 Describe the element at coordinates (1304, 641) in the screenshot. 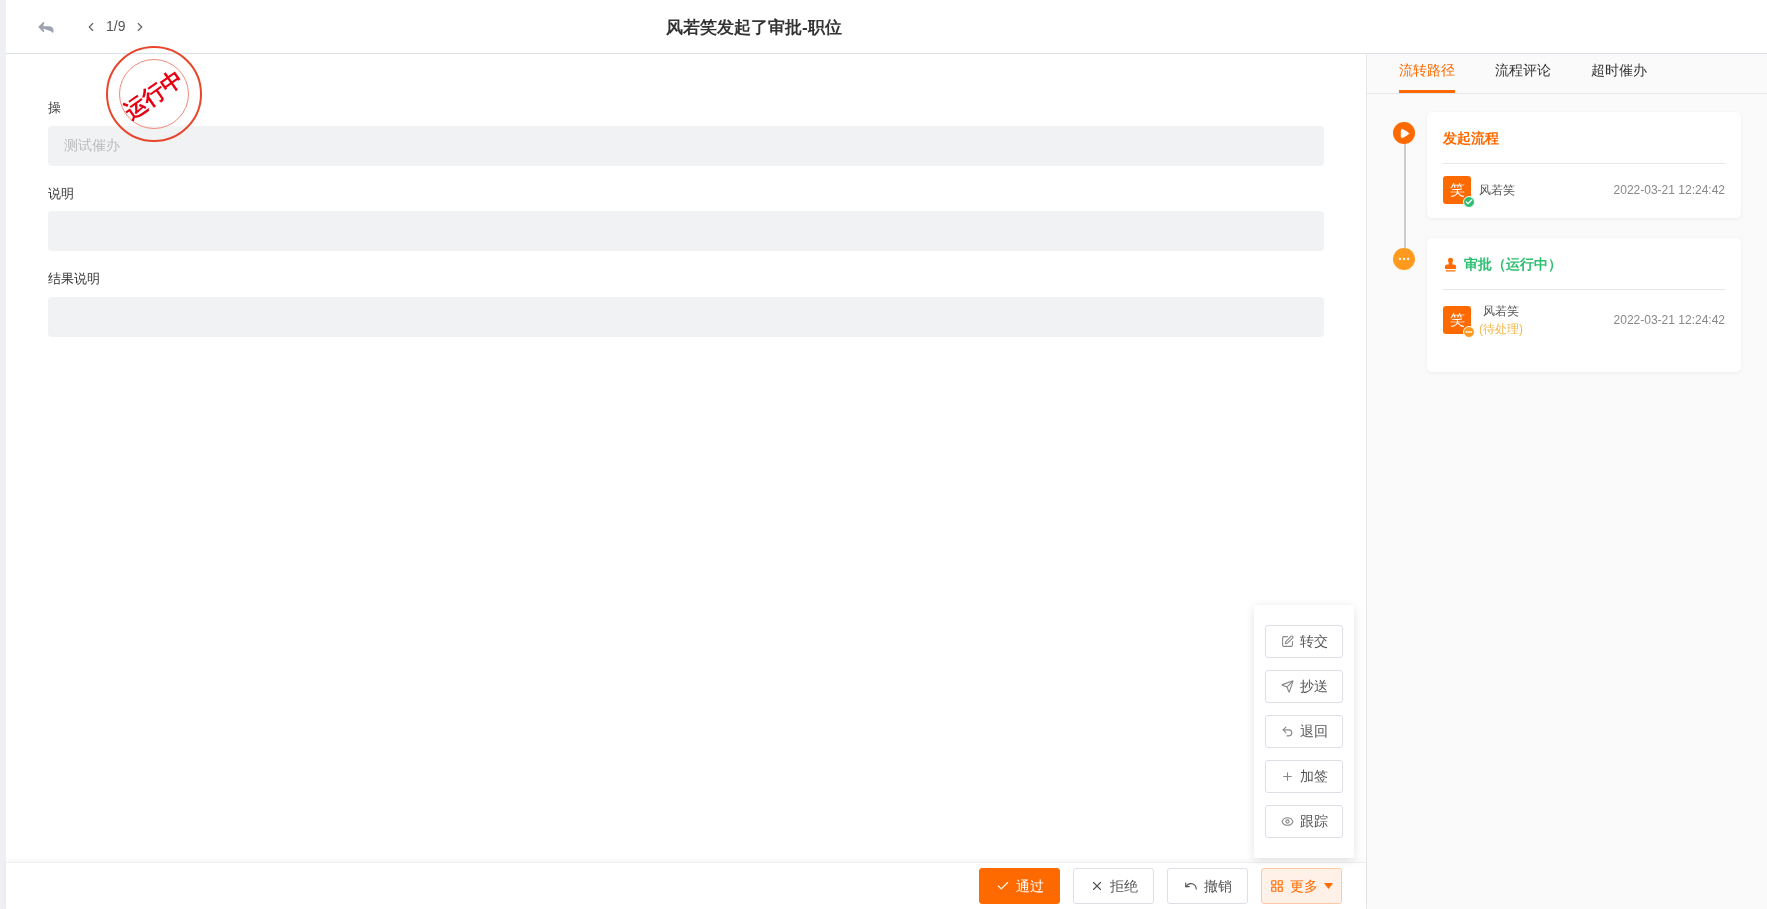

I see `menu-button: 转交` at that location.